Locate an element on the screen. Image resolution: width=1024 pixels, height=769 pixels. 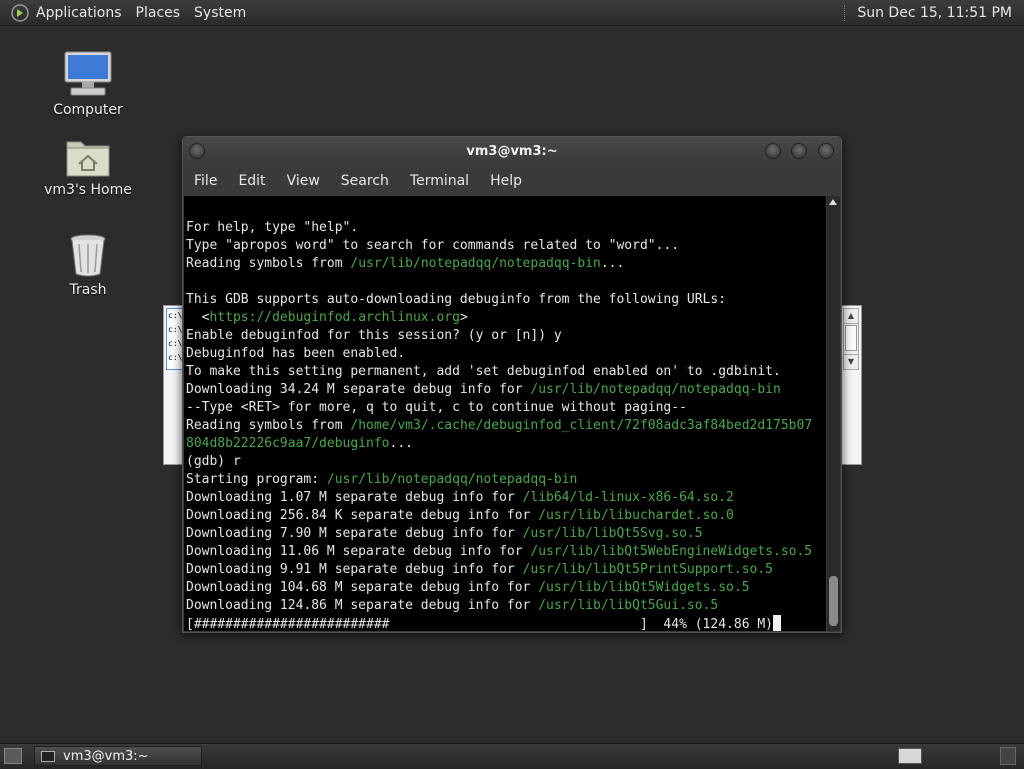
desktop-icon-home: vm3's Home is located at coordinates (88, 162).